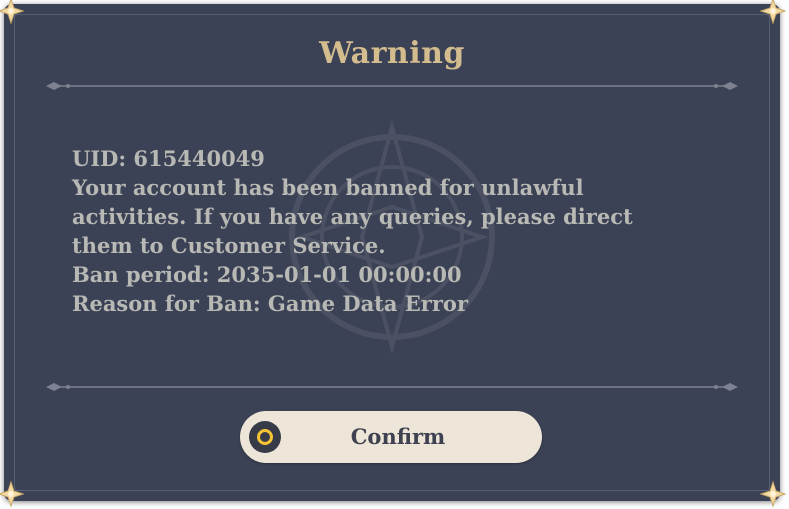 The height and width of the screenshot is (509, 789). I want to click on dialog-title: Warning, so click(392, 53).